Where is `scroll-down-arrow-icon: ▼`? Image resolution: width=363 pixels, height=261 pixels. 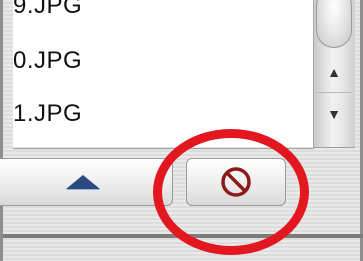
scroll-down-arrow-icon: ▼ is located at coordinates (334, 114).